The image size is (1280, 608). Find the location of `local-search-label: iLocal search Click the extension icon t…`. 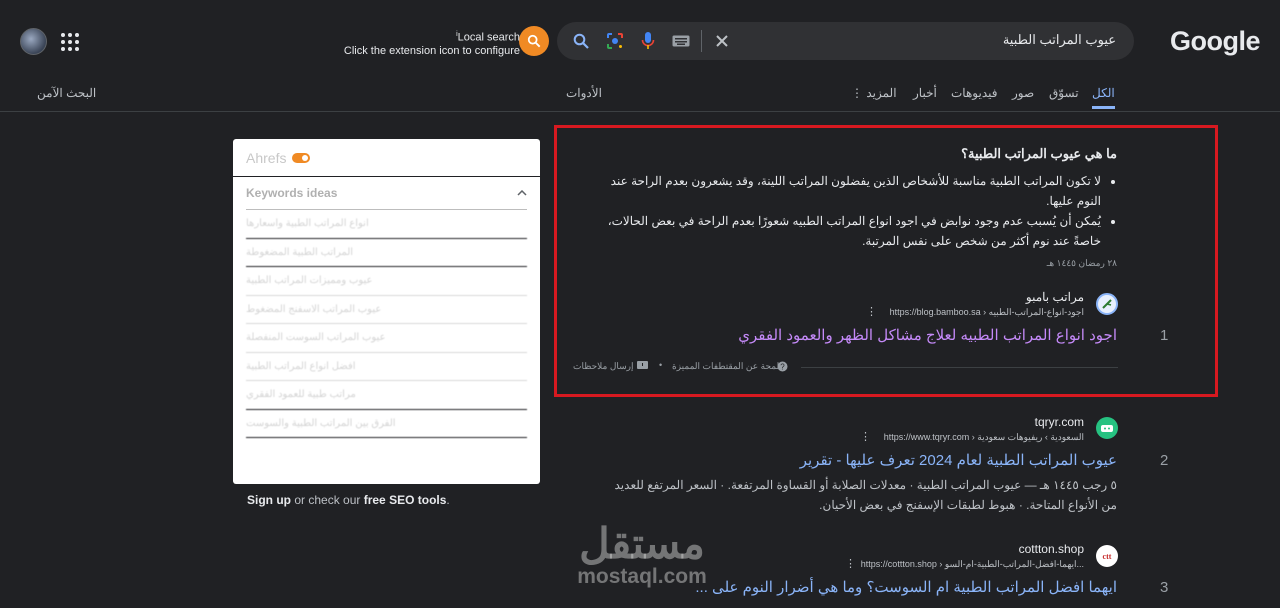

local-search-label: iLocal search Click the extension icon t… is located at coordinates (425, 43).